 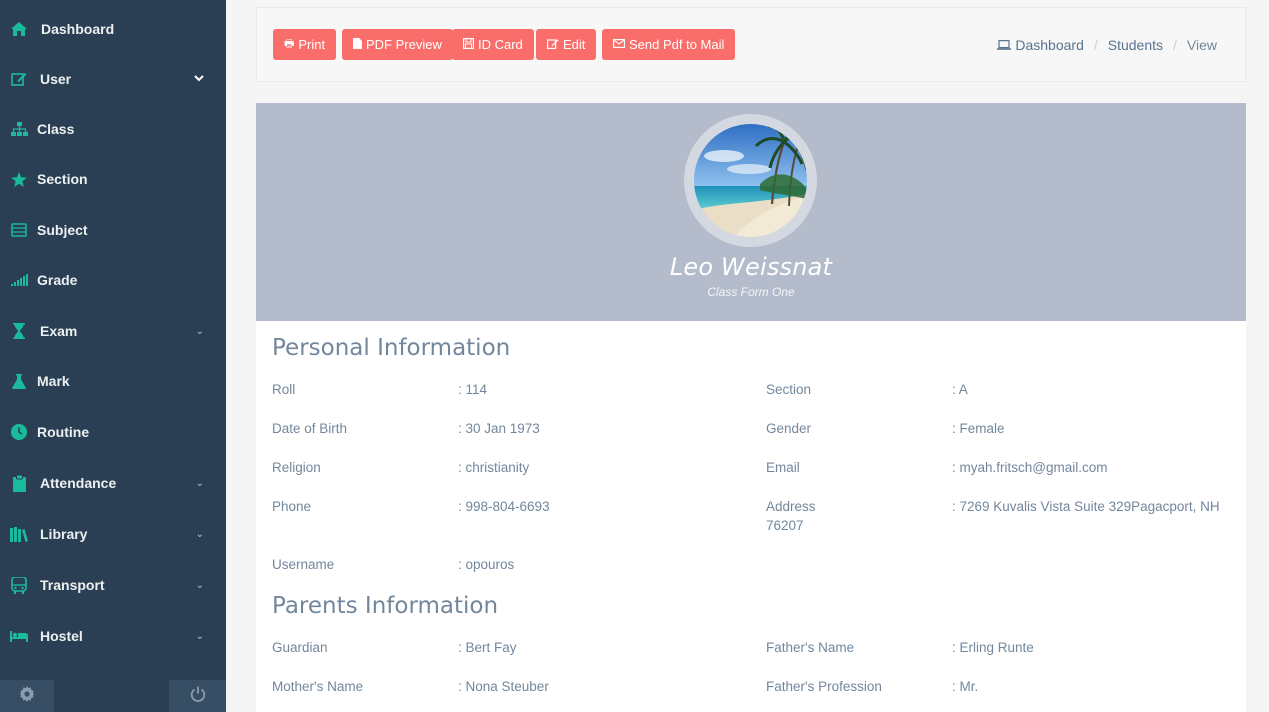 I want to click on save-icon, so click(x=469, y=44).